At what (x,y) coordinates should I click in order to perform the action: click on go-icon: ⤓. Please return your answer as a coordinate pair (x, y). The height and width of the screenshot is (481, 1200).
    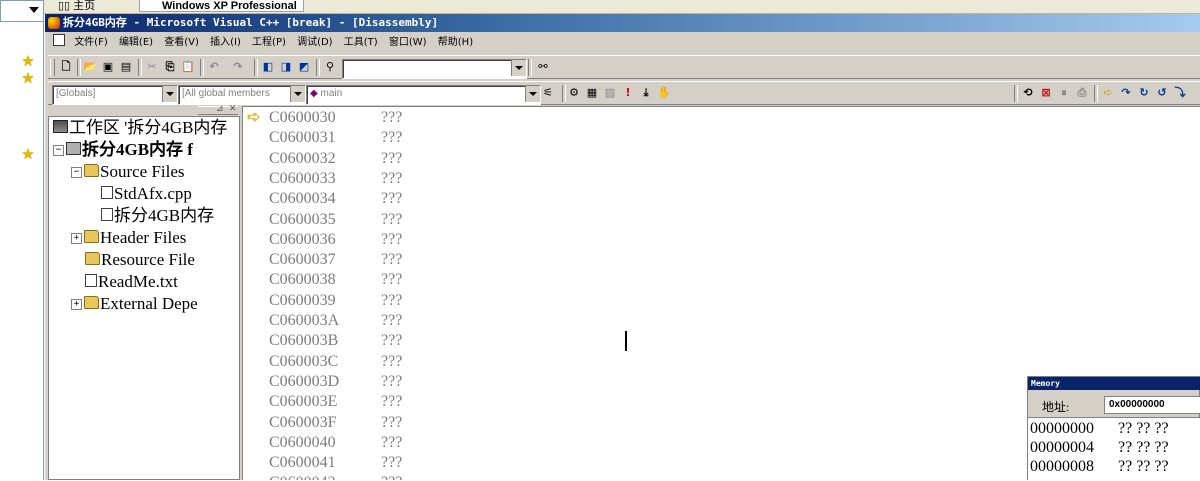
    Looking at the image, I should click on (646, 93).